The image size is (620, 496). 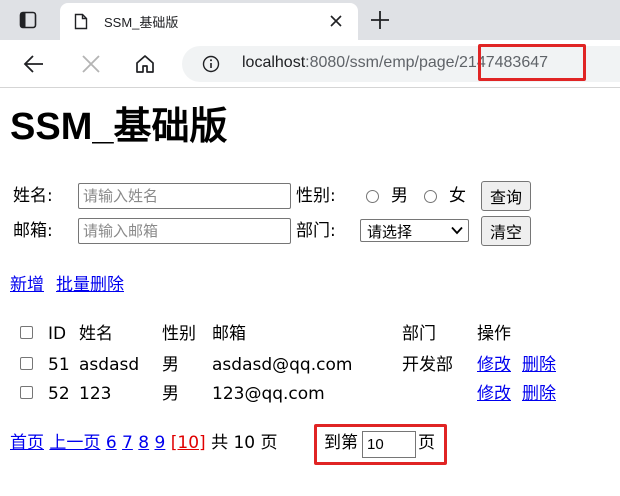 What do you see at coordinates (184, 231) in the screenshot?
I see `email-input` at bounding box center [184, 231].